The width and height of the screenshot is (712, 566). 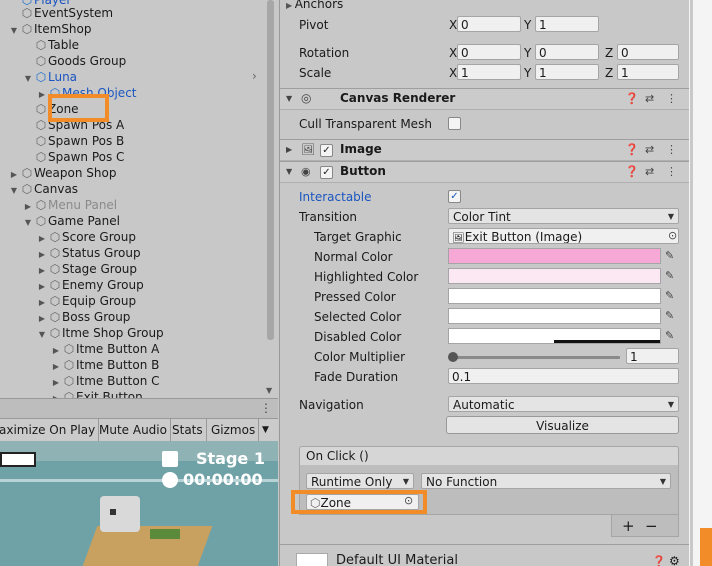 What do you see at coordinates (326, 150) in the screenshot?
I see `image-enabled-checkbox: ✓` at bounding box center [326, 150].